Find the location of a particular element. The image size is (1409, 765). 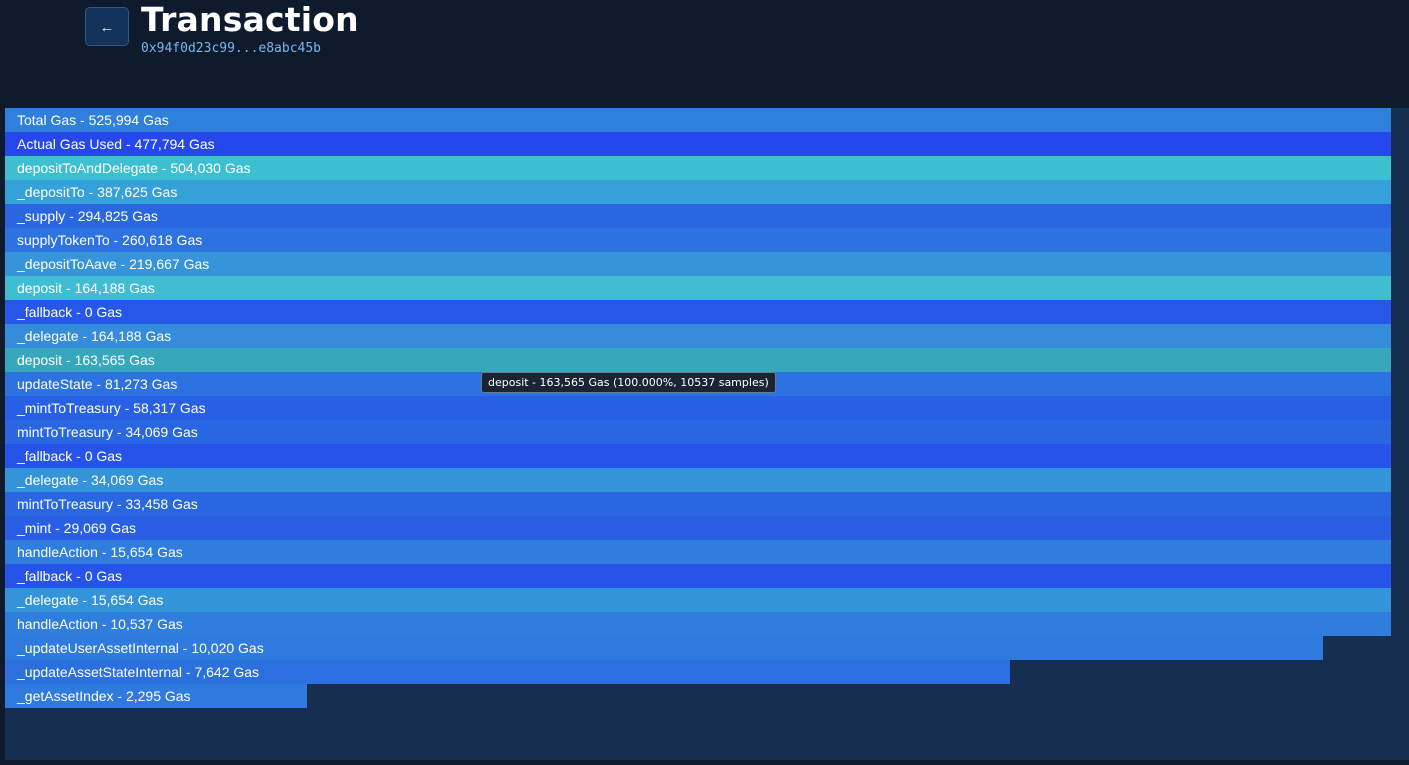

flamegraph-row: _delegate - 164,188 Gas is located at coordinates (698, 336).